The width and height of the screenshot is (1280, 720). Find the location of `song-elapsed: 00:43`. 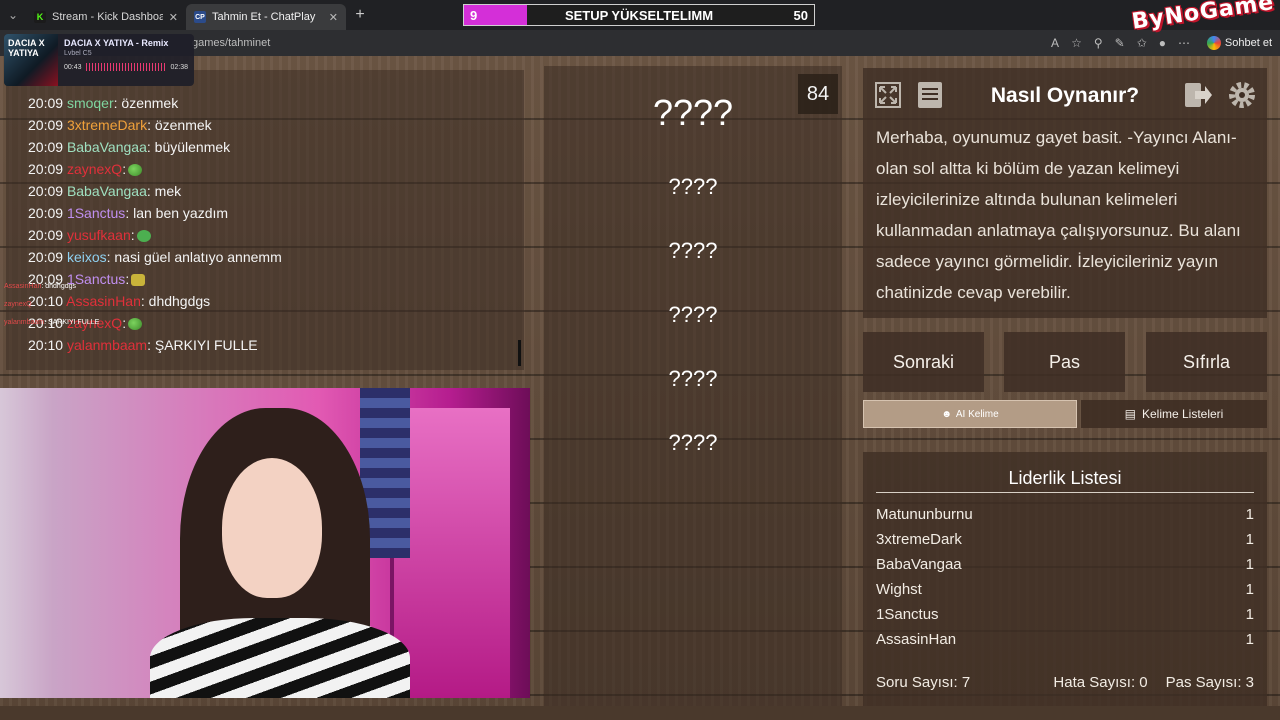

song-elapsed: 00:43 is located at coordinates (73, 67).